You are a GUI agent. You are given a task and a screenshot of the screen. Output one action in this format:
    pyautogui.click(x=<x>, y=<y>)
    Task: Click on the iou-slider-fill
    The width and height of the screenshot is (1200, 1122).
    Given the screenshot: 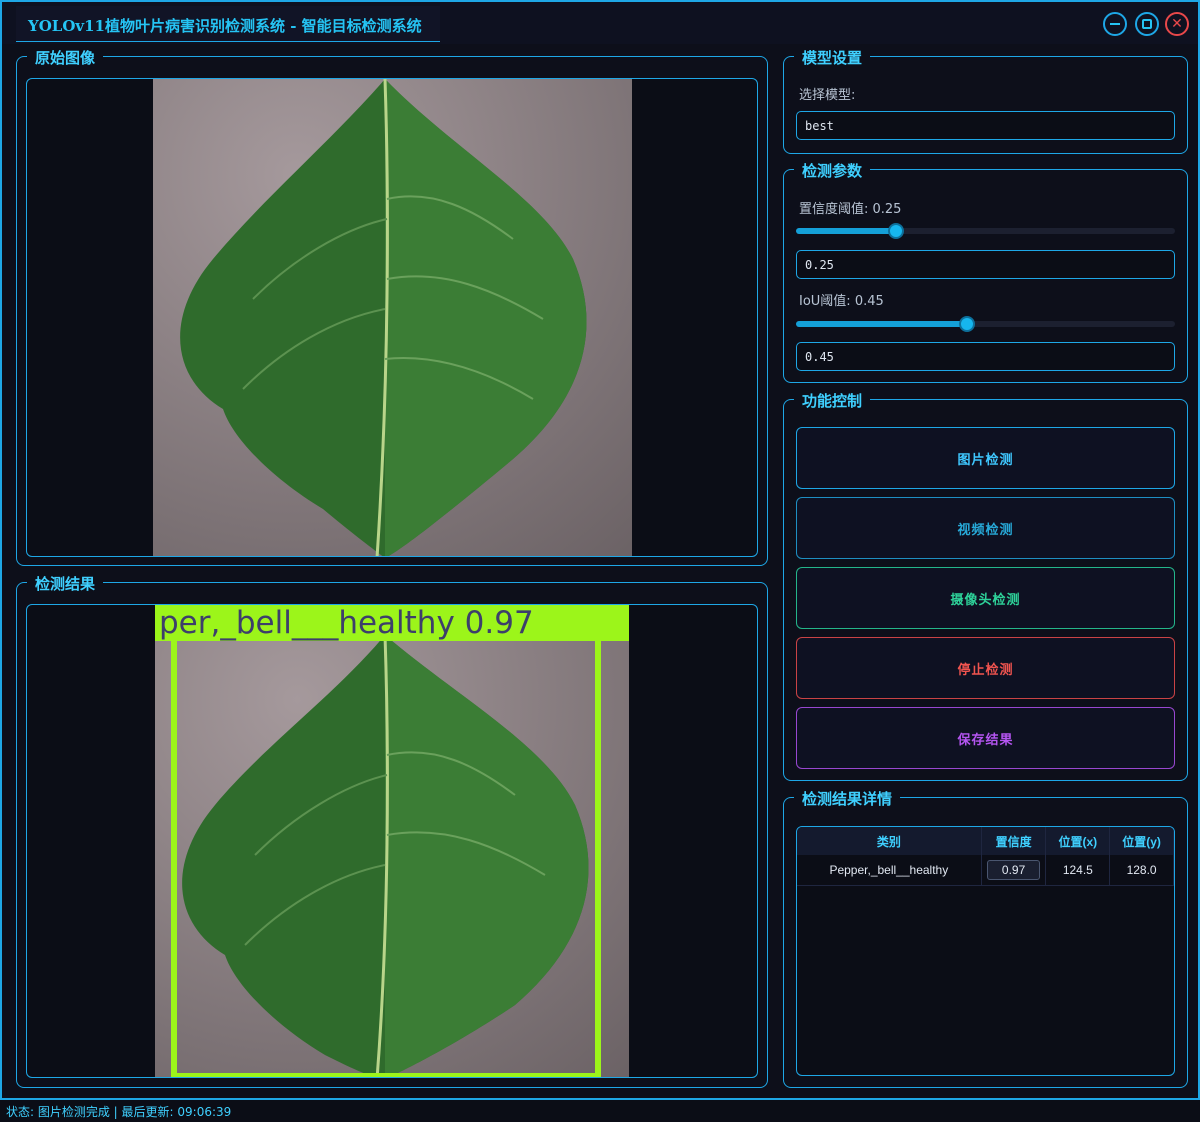 What is the action you would take?
    pyautogui.click(x=882, y=324)
    